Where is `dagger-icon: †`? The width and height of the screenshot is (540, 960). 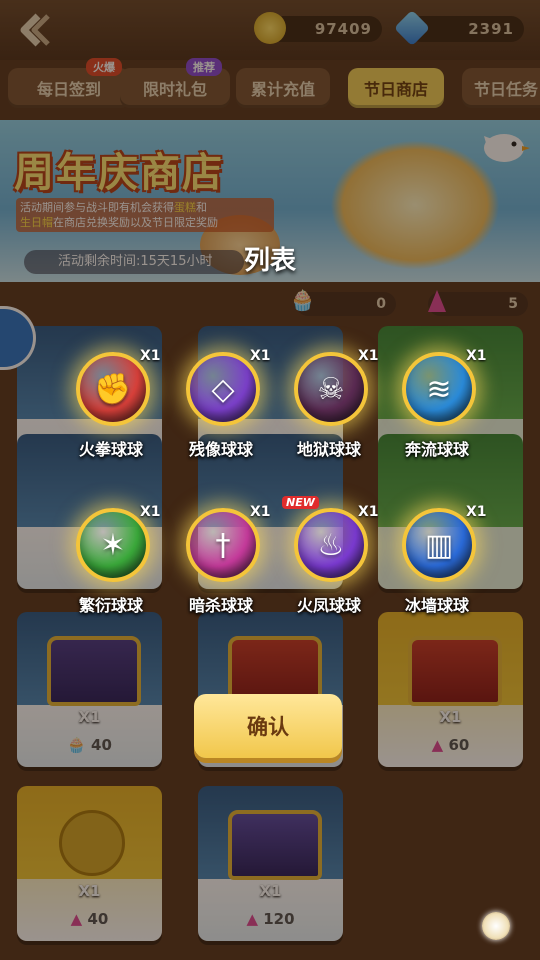 dagger-icon: † is located at coordinates (223, 545).